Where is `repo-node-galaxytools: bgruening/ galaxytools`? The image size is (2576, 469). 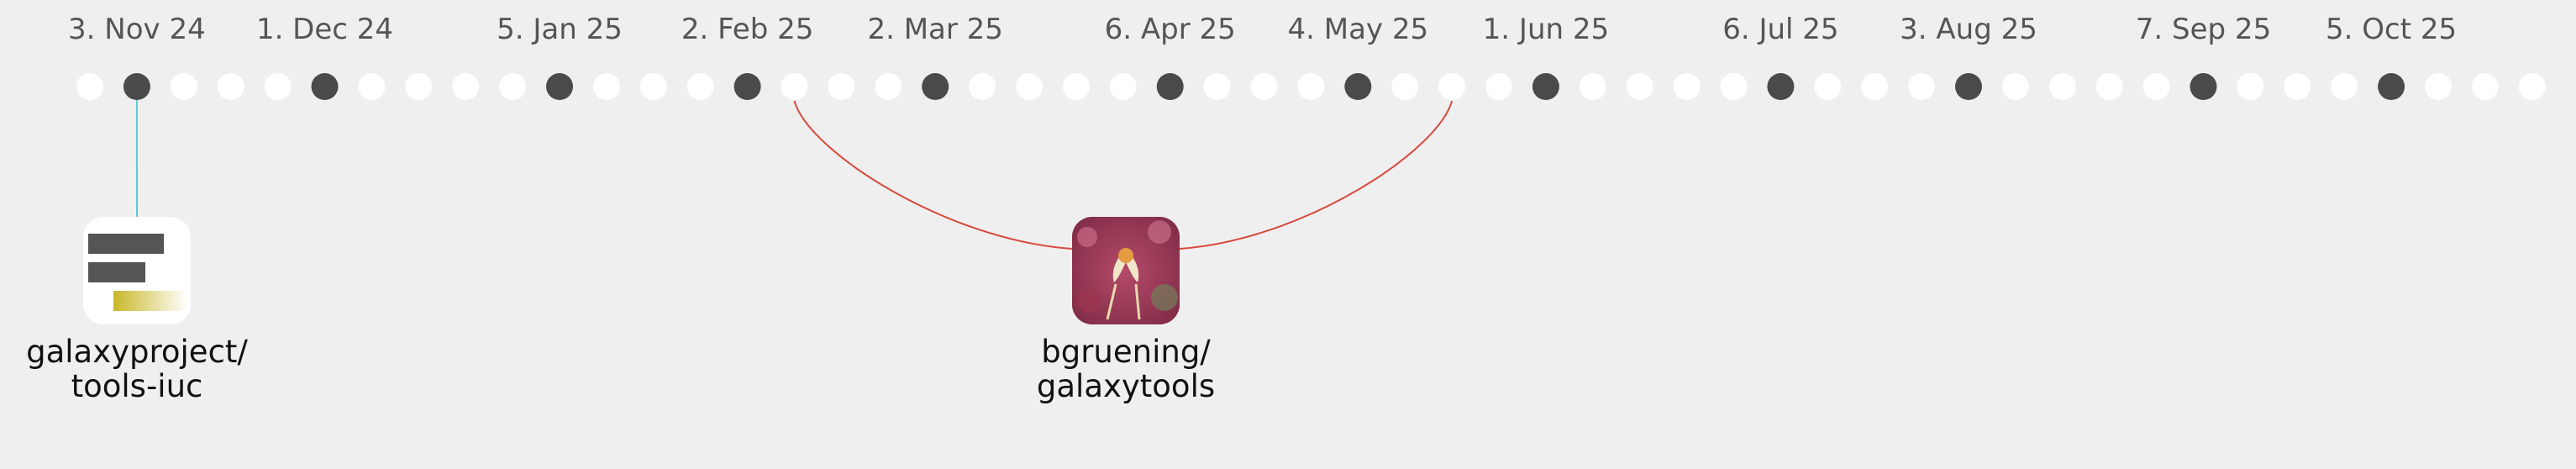
repo-node-galaxytools: bgruening/ galaxytools is located at coordinates (1126, 310).